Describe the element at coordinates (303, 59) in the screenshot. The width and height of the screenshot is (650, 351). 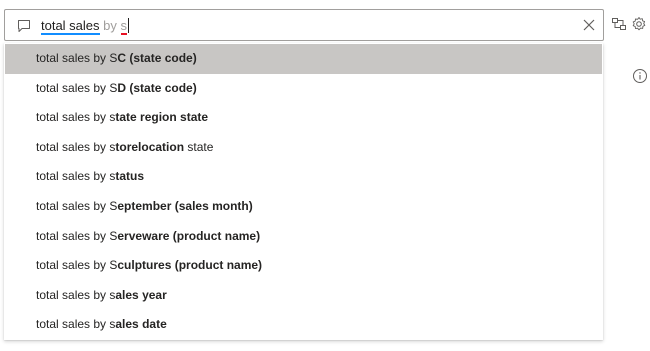
I see `suggestion-item: total sales by SC (state code)` at that location.